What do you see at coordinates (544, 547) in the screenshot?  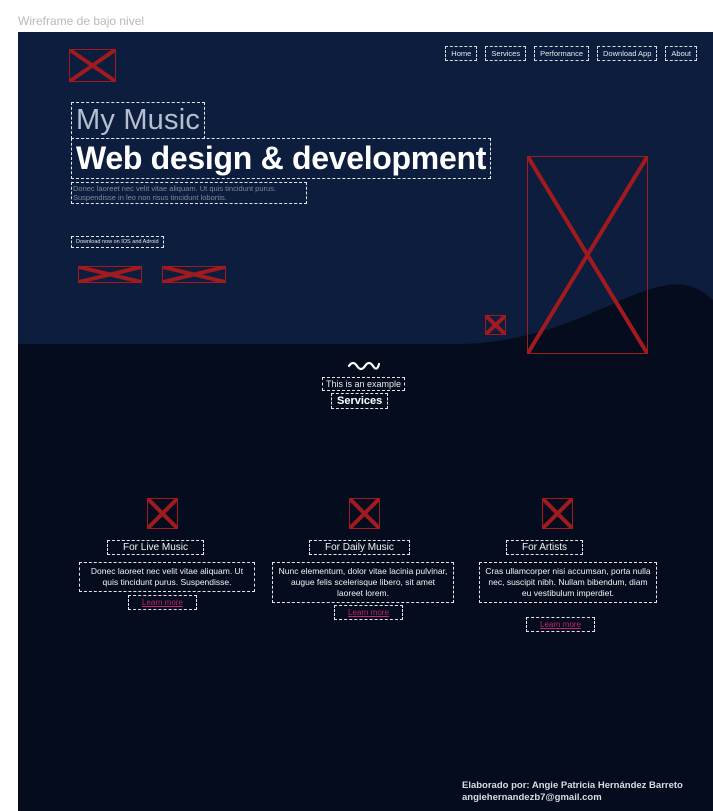 I see `card-title-artists: For Artists` at bounding box center [544, 547].